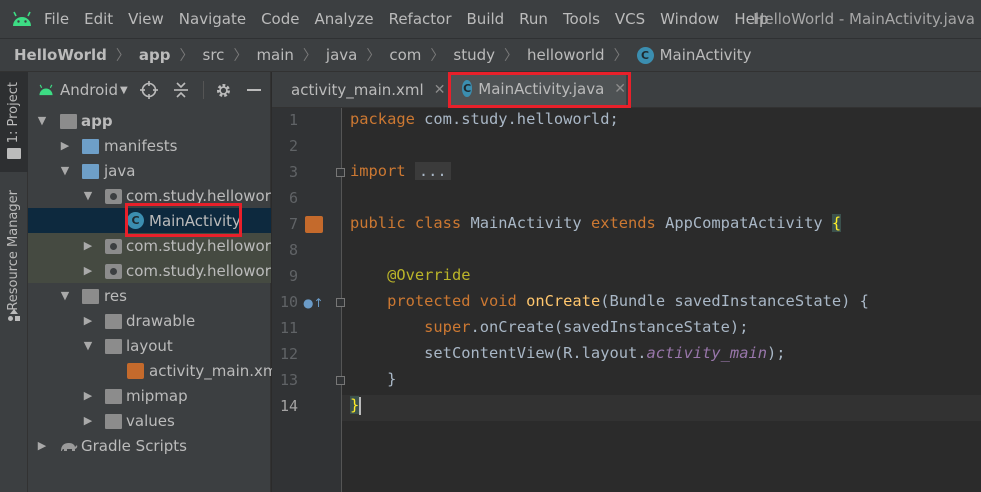  Describe the element at coordinates (706, 353) in the screenshot. I see `code-token: activity_main` at that location.